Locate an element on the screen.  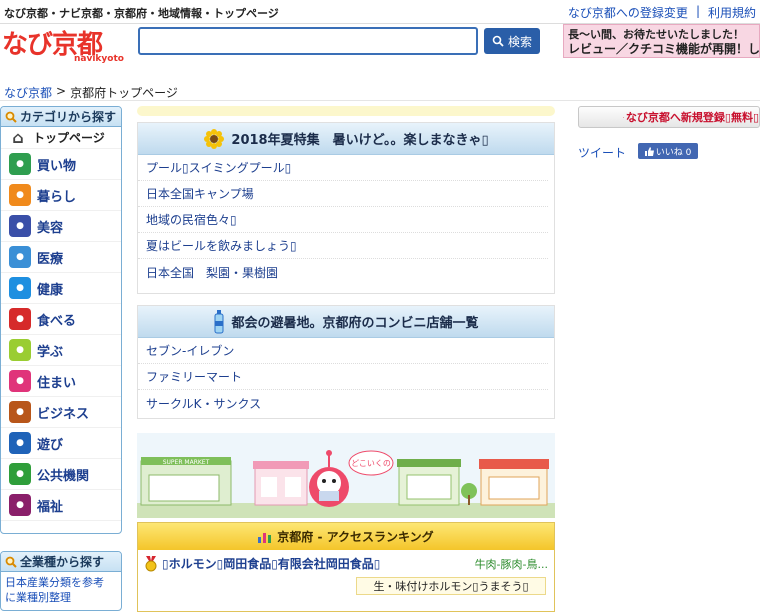
site-logo: なび京都 navikyoto is located at coordinates (67, 44).